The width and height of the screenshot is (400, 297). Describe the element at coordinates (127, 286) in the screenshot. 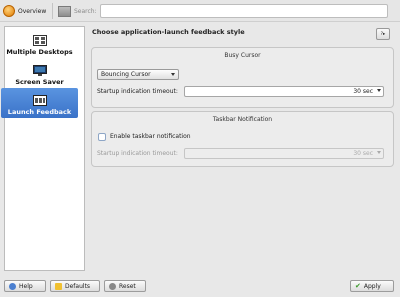

I see `reset-label: Reset` at that location.